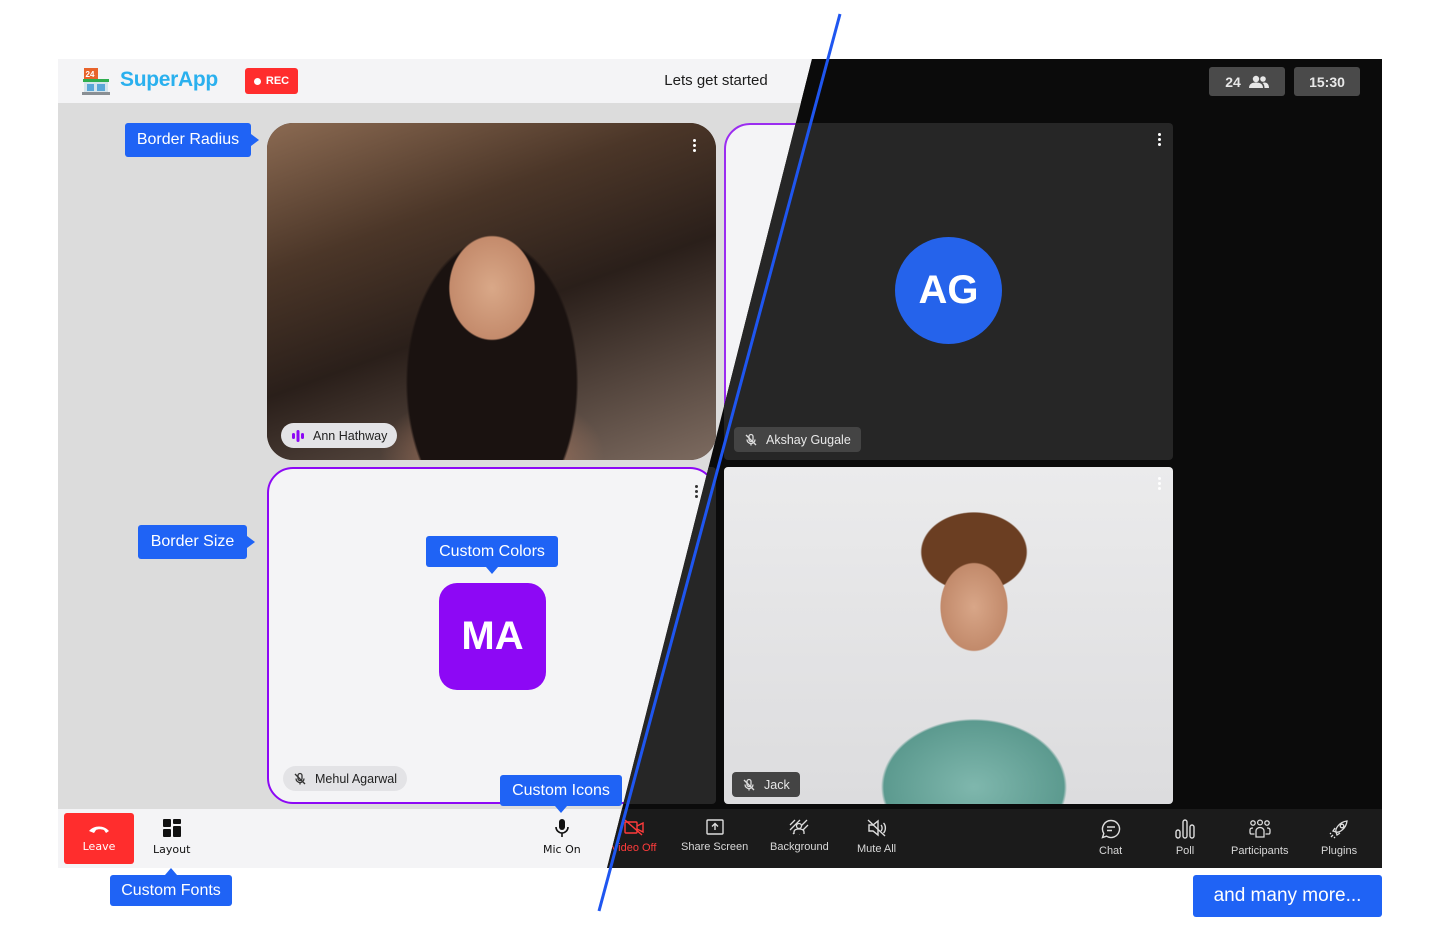 The image size is (1440, 928). I want to click on avatar: MA, so click(492, 636).